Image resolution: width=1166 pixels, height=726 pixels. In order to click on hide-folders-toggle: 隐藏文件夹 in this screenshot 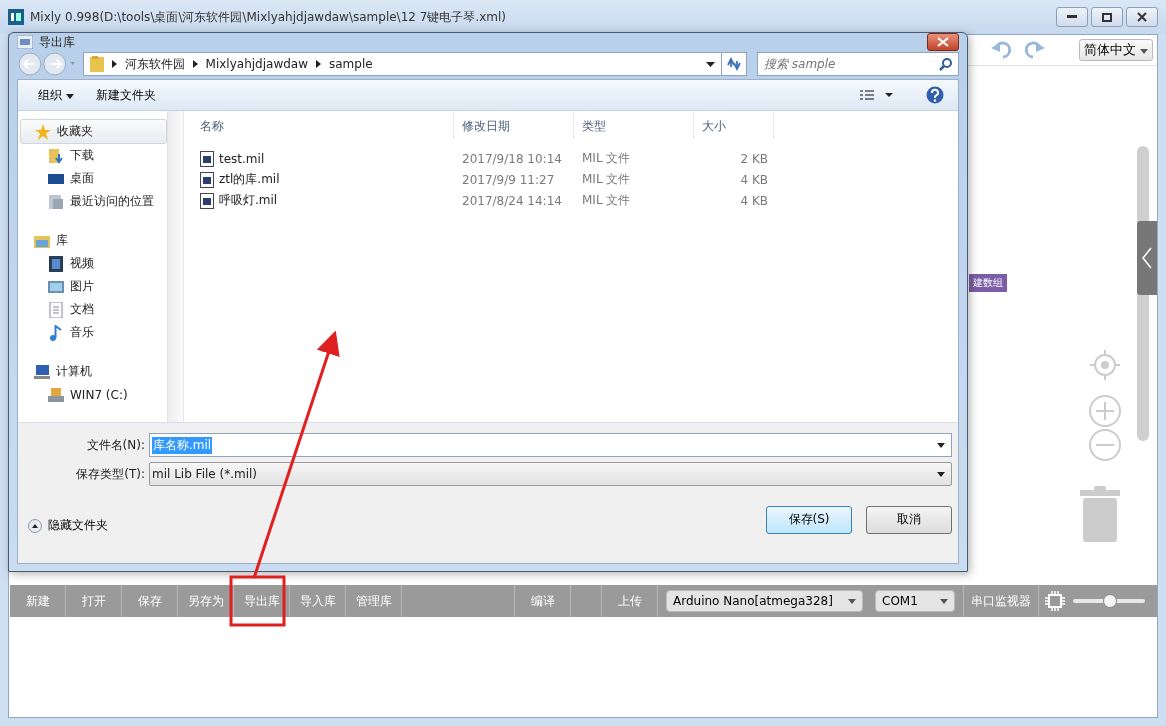, I will do `click(68, 525)`.